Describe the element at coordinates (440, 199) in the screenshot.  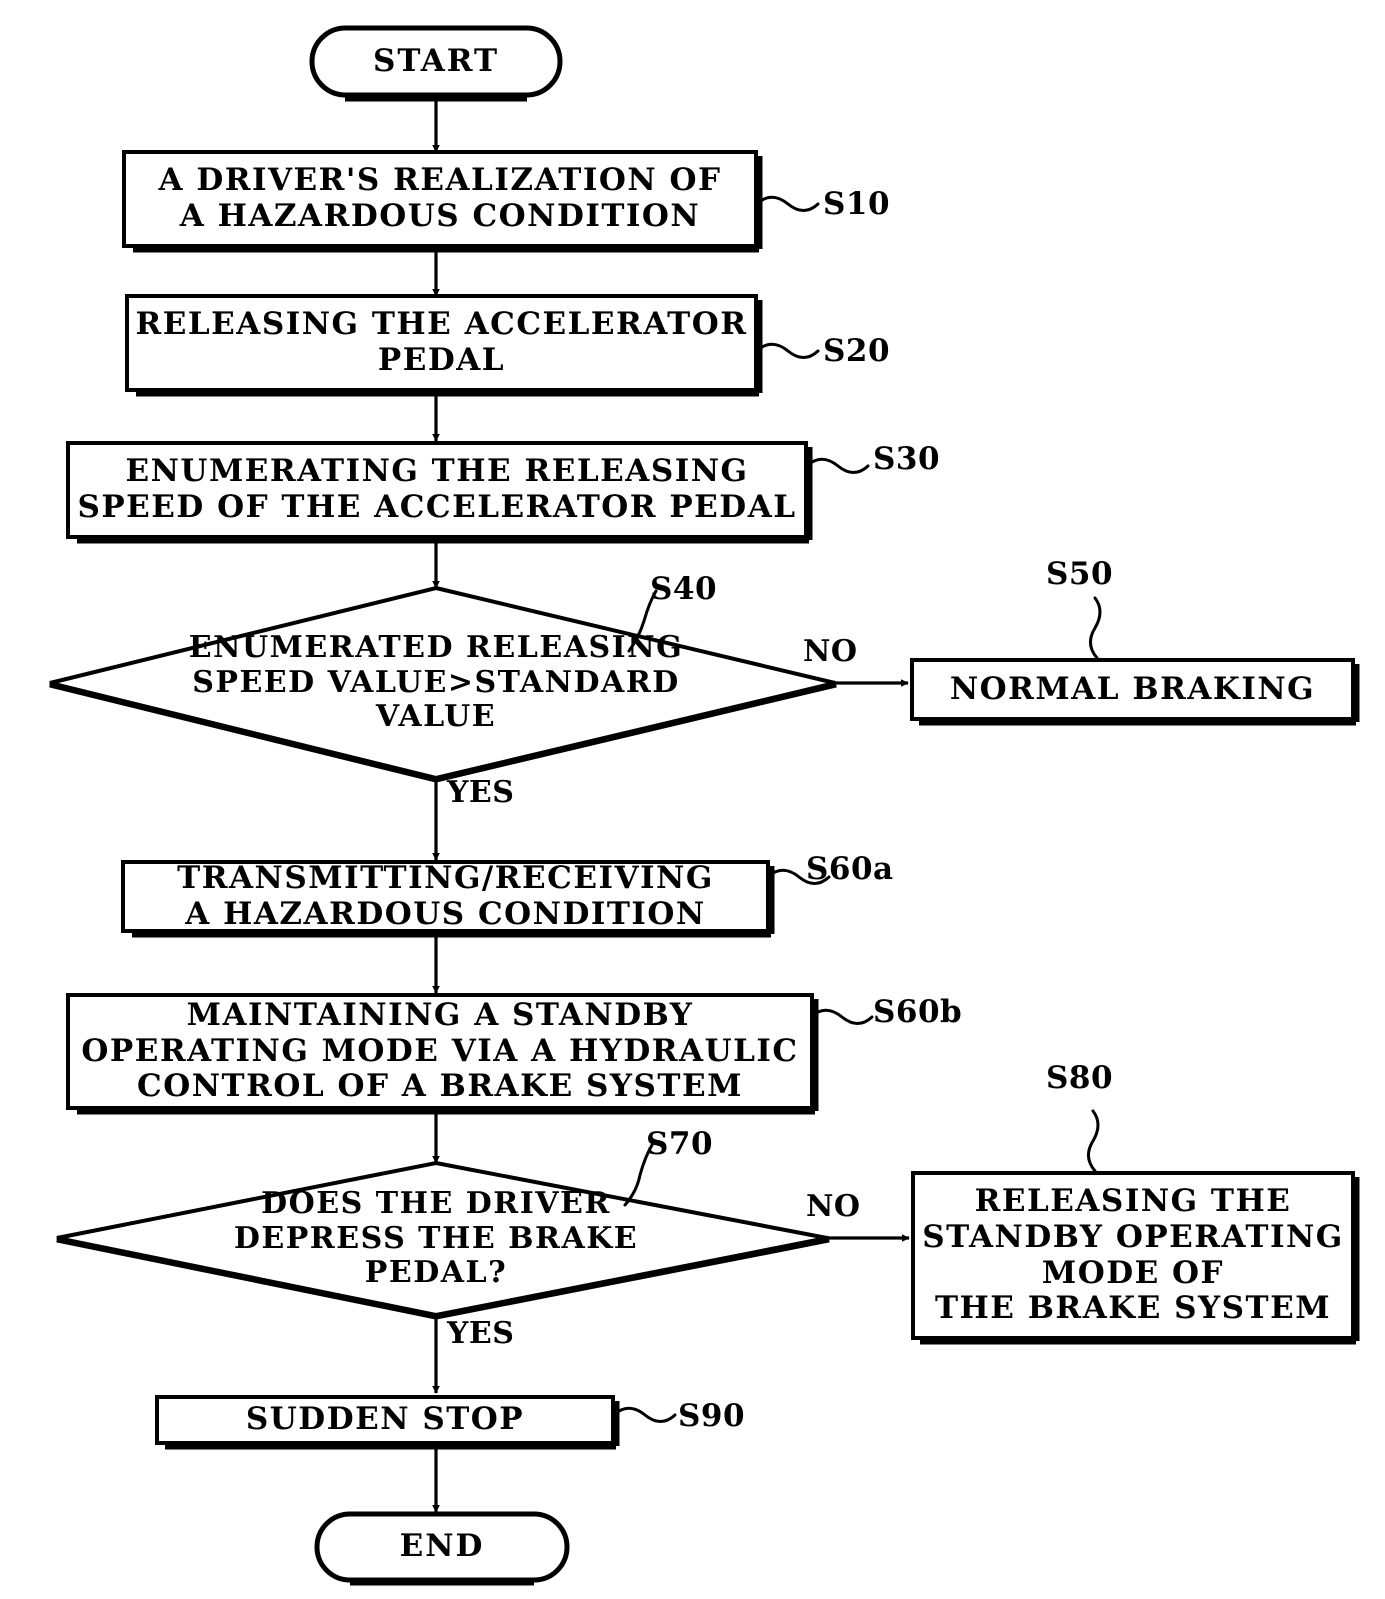
I see `node-s10-box` at that location.